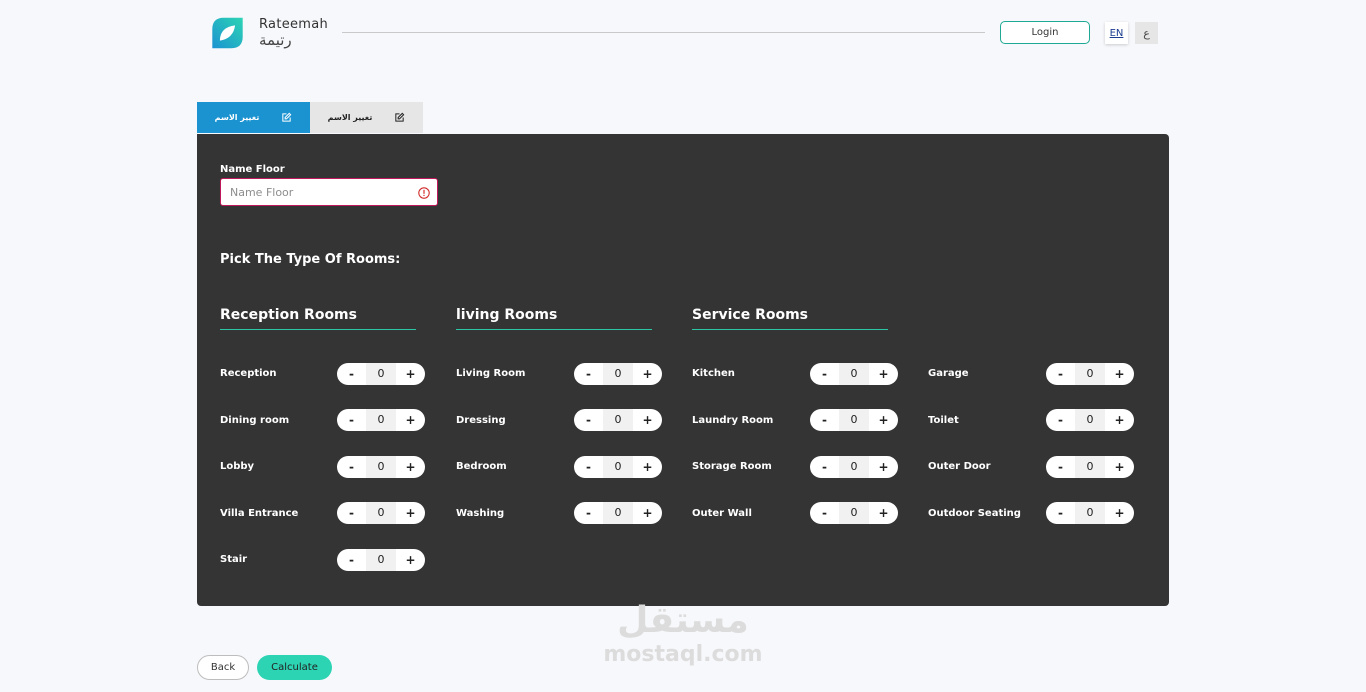  What do you see at coordinates (237, 466) in the screenshot?
I see `room-label-lobby: Lobby` at bounding box center [237, 466].